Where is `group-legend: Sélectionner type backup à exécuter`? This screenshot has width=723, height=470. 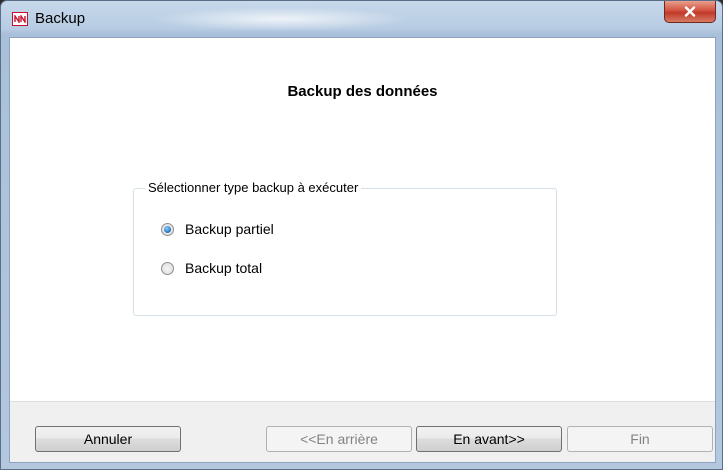 group-legend: Sélectionner type backup à exécuter is located at coordinates (253, 187).